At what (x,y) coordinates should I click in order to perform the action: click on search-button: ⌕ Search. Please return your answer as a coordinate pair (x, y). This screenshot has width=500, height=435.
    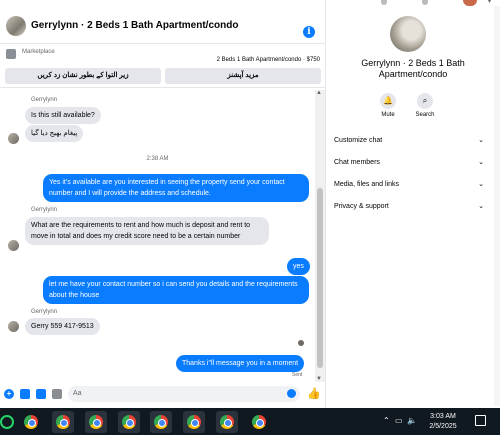
    Looking at the image, I should click on (425, 105).